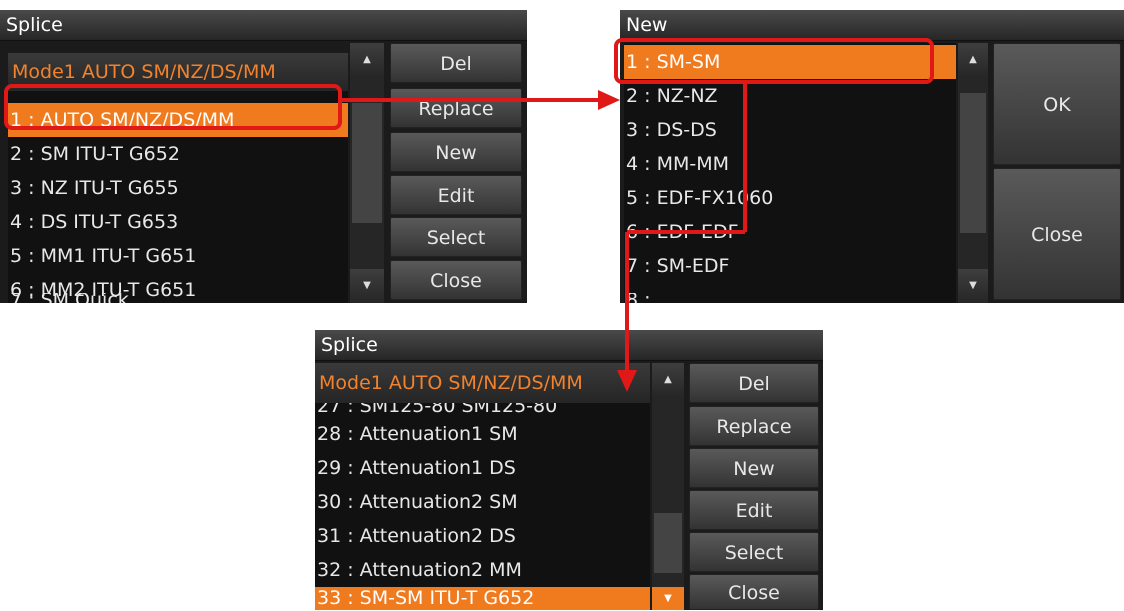  What do you see at coordinates (178, 298) in the screenshot?
I see `list-item: 7 : SM Quick` at bounding box center [178, 298].